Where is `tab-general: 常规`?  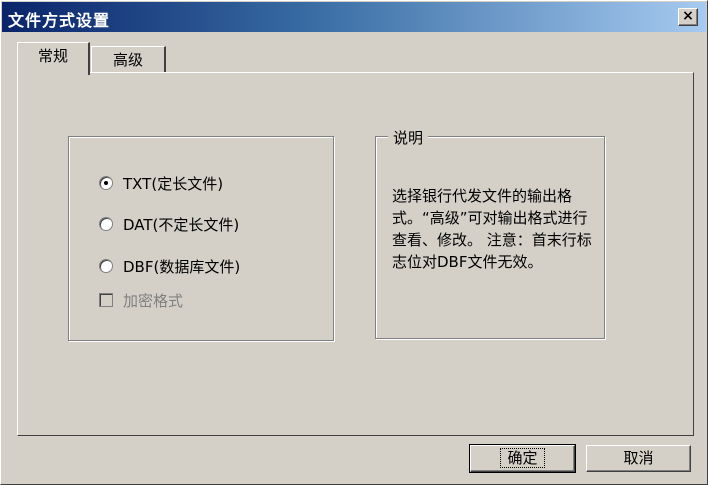 tab-general: 常规 is located at coordinates (53, 58).